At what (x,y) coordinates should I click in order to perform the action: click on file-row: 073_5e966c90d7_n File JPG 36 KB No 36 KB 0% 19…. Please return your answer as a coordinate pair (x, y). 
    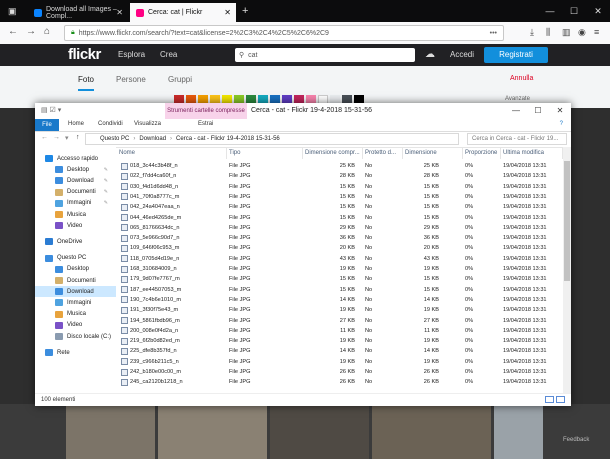
    Looking at the image, I should click on (340, 238).